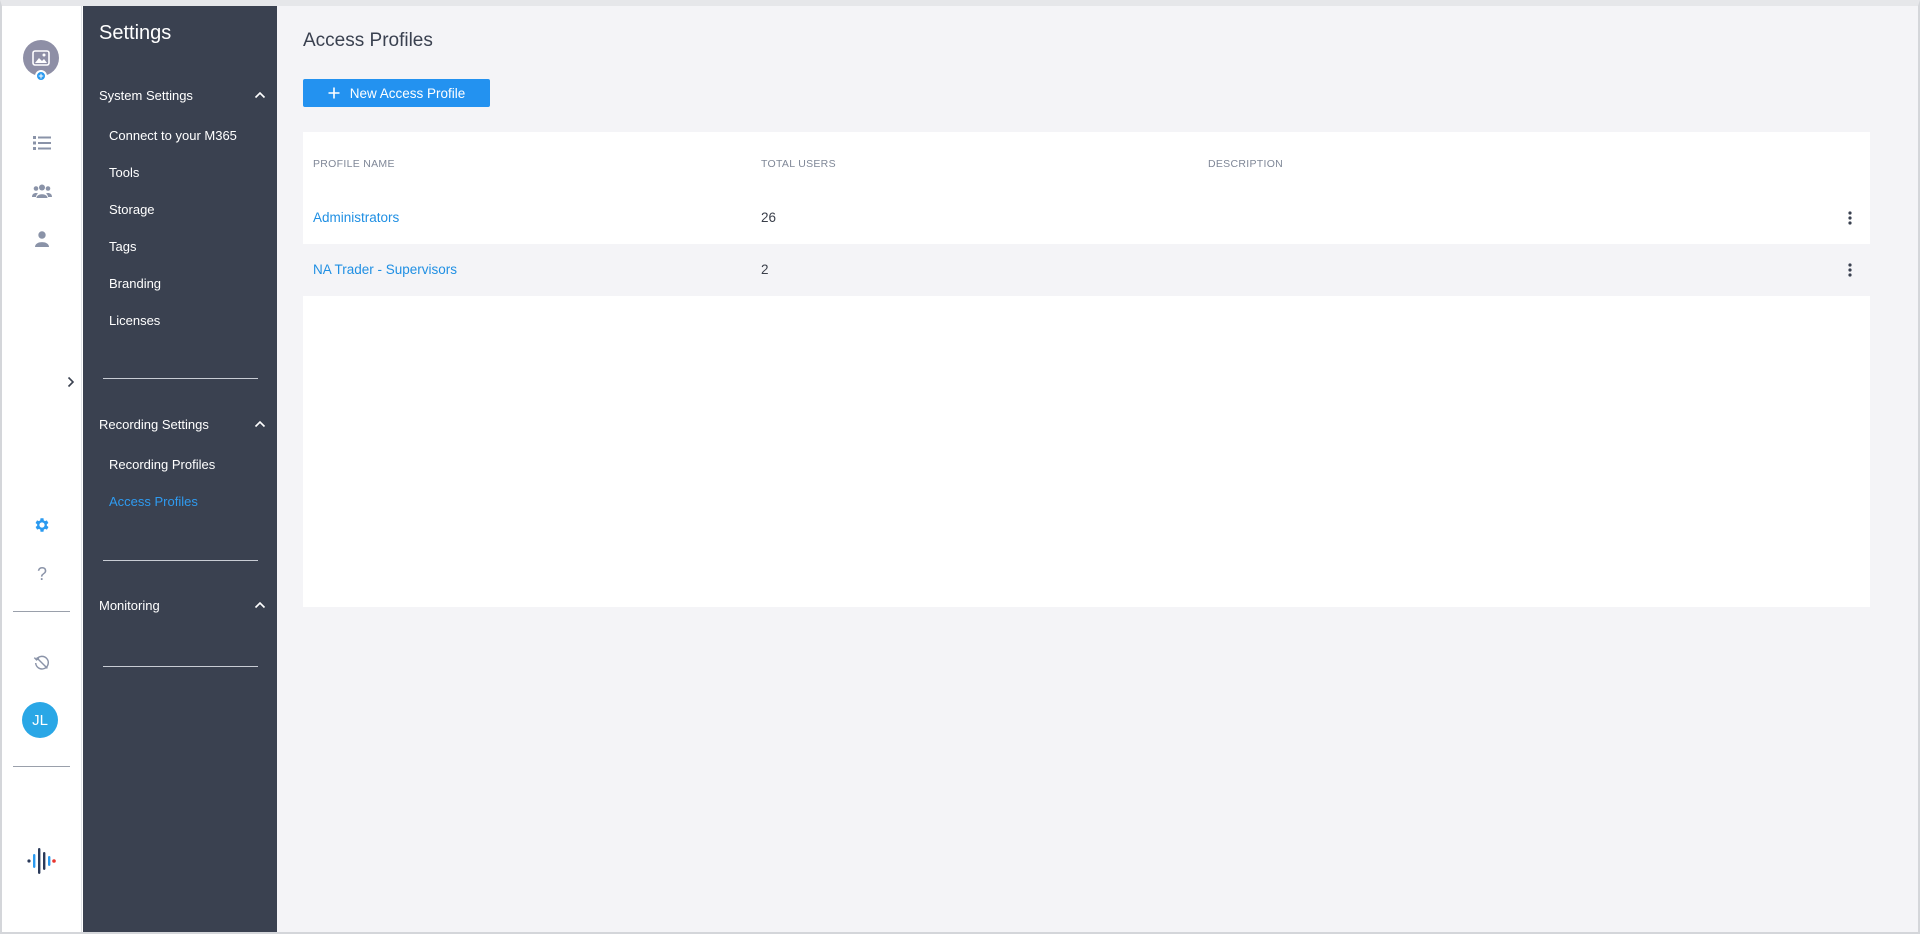 This screenshot has height=934, width=1920. Describe the element at coordinates (132, 209) in the screenshot. I see `nav-item-storage: Storage` at that location.